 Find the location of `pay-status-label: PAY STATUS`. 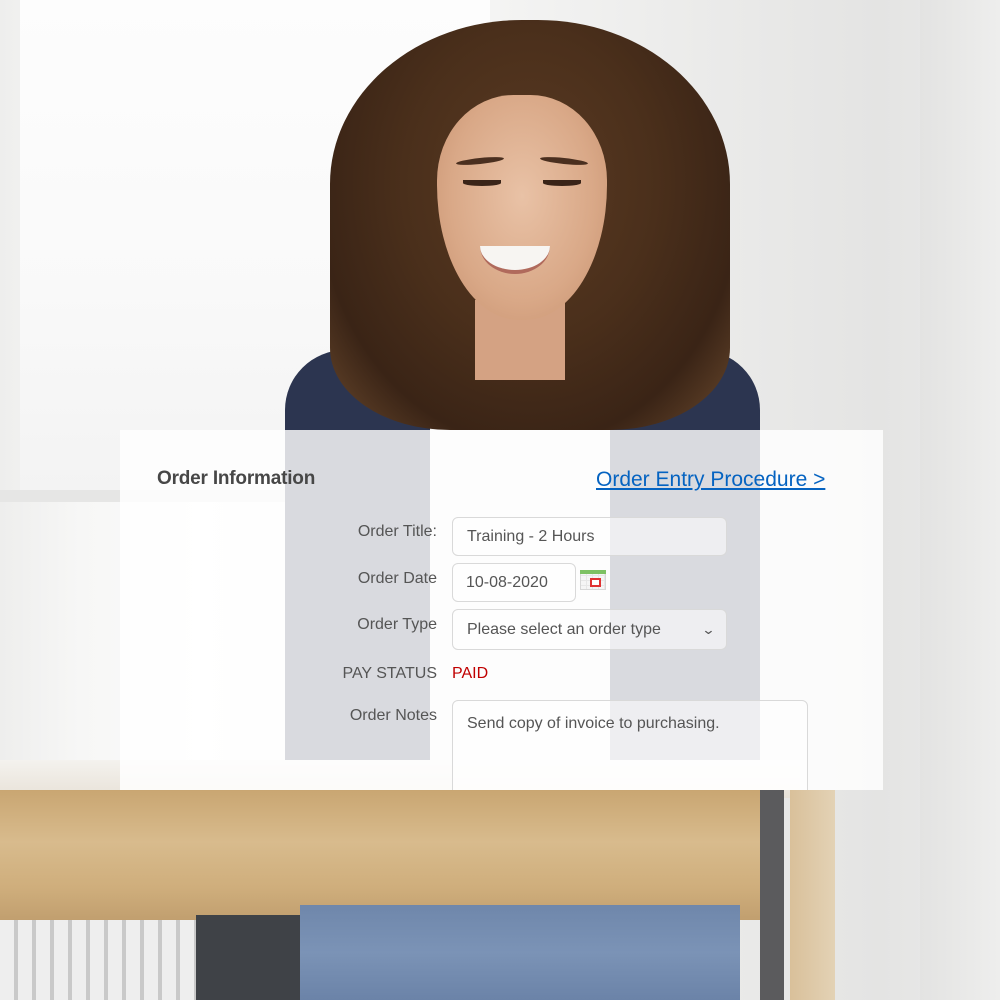

pay-status-label: PAY STATUS is located at coordinates (389, 673).